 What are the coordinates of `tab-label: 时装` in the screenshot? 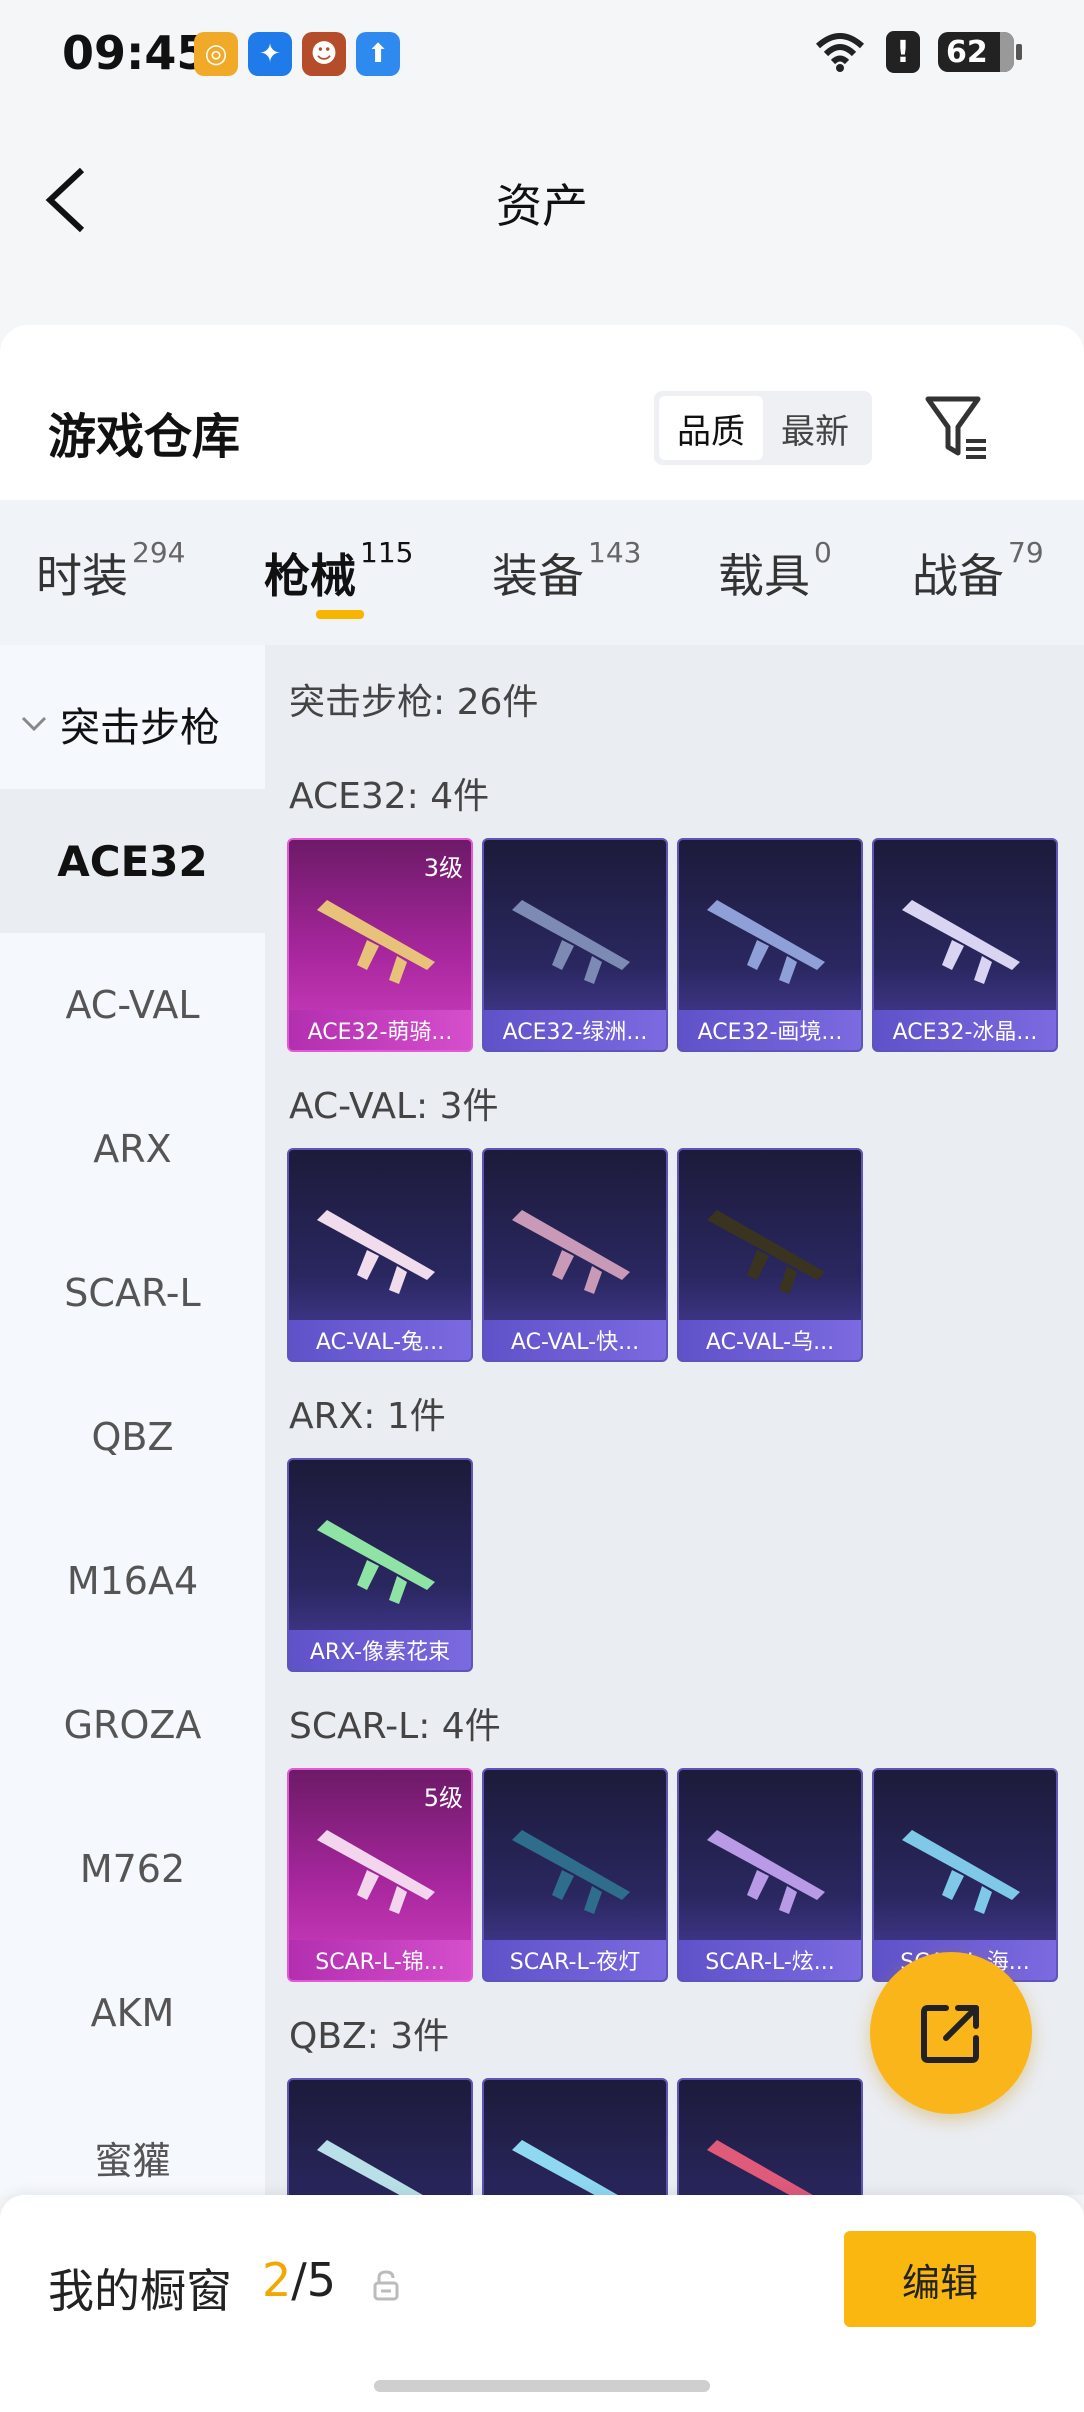 It's located at (82, 576).